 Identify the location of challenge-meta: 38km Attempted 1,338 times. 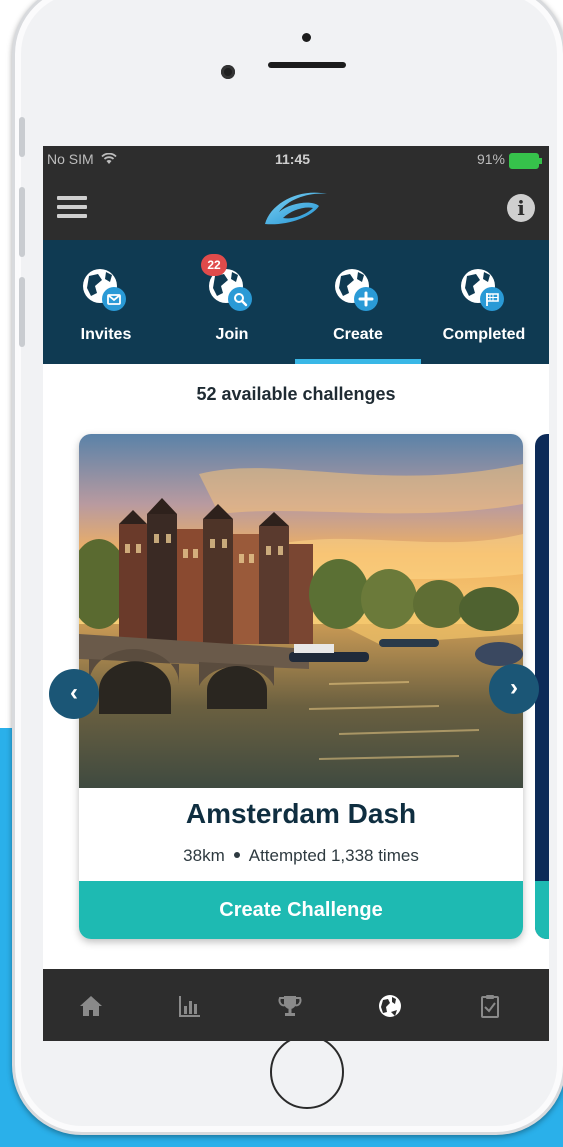
(301, 856).